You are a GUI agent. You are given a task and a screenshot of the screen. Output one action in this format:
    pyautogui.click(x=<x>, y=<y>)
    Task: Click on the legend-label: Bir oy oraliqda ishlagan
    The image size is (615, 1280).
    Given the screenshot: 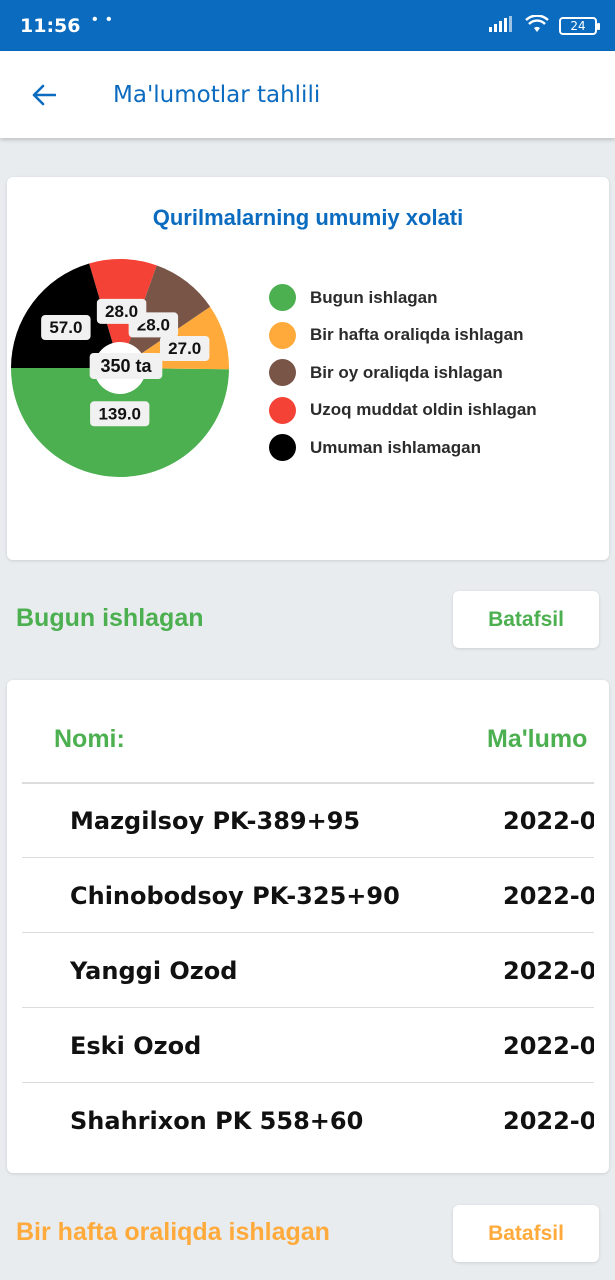 What is the action you would take?
    pyautogui.click(x=406, y=372)
    